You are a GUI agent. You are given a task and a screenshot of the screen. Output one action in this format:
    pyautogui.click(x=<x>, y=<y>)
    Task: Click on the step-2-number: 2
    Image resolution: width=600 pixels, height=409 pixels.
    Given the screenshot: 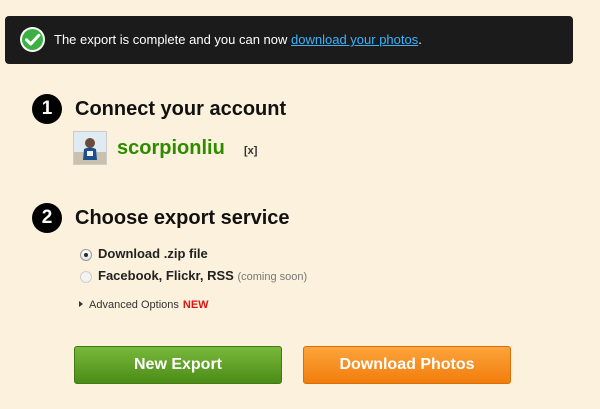 What is the action you would take?
    pyautogui.click(x=47, y=218)
    